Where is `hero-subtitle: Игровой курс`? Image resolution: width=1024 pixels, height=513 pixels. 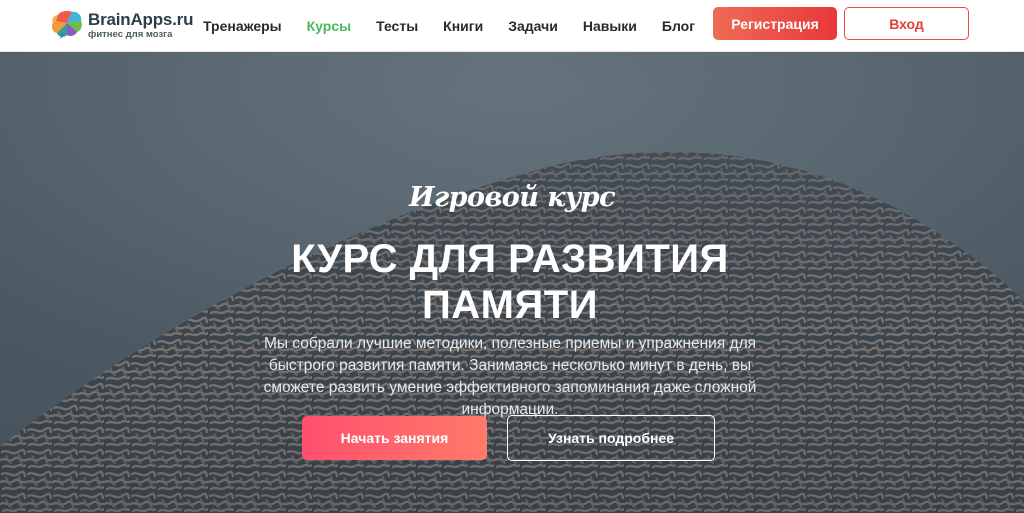
hero-subtitle: Игровой курс is located at coordinates (512, 197).